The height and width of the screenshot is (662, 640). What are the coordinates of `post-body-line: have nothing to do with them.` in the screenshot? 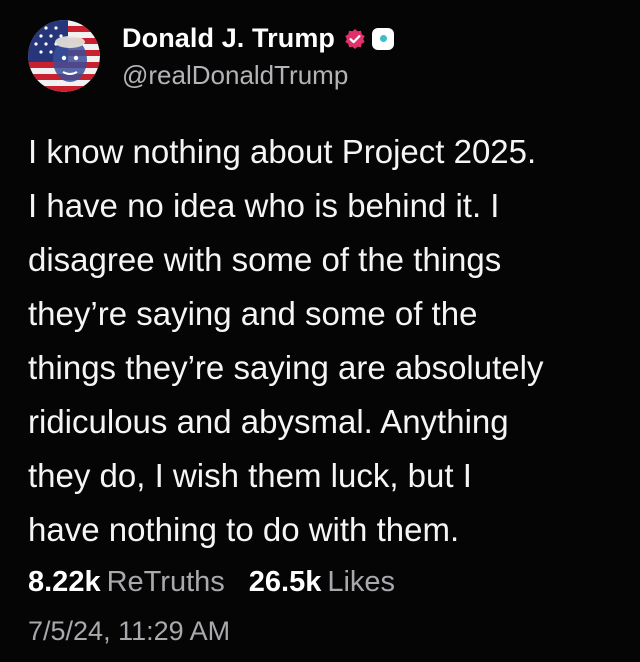 It's located at (244, 529).